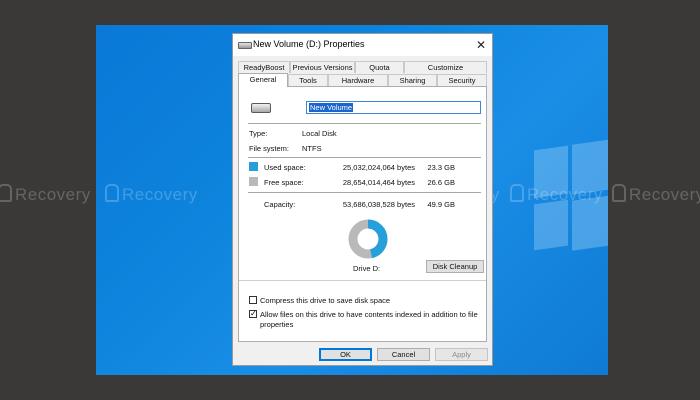 The width and height of the screenshot is (700, 400). What do you see at coordinates (280, 204) in the screenshot?
I see `capacity-label: Capacity:` at bounding box center [280, 204].